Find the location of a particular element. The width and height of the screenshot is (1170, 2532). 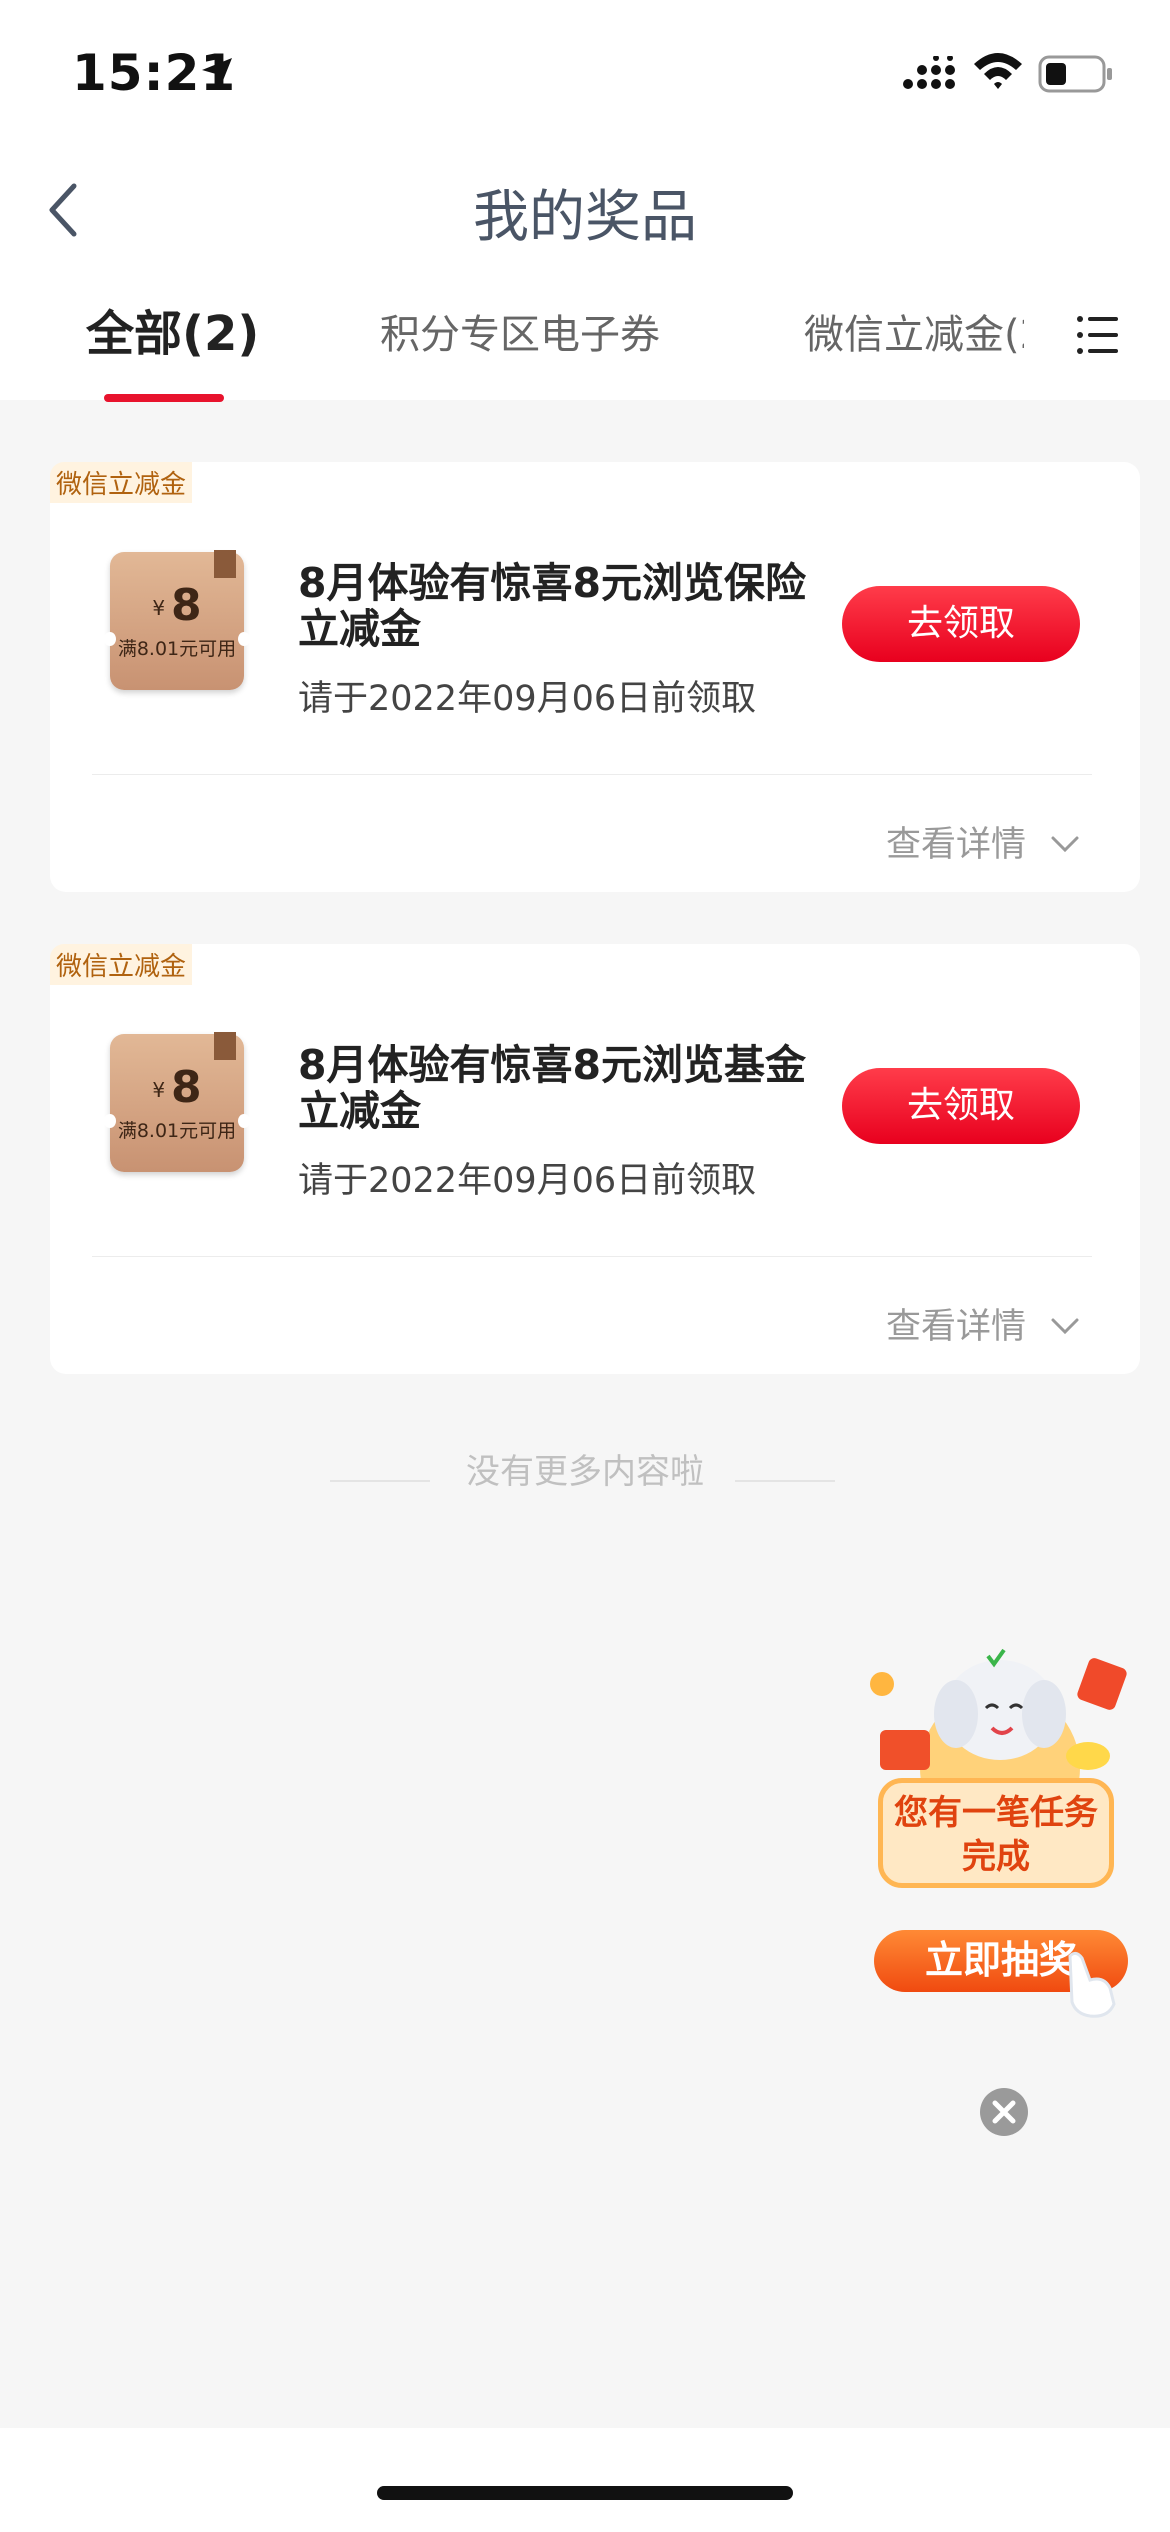

status-bar: 15:21 is located at coordinates (585, 75).